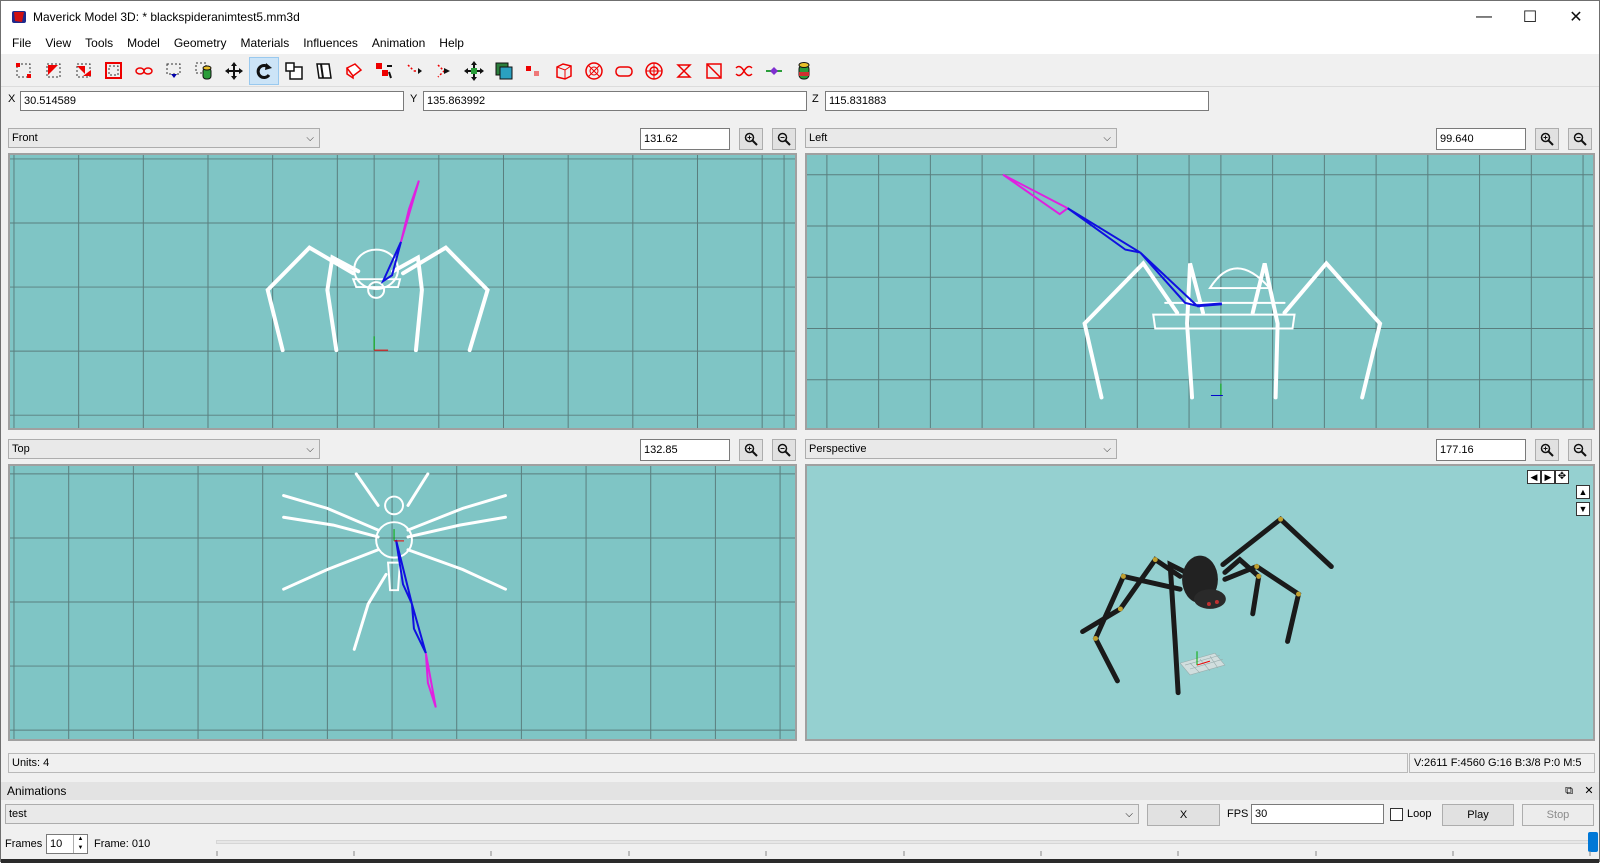  Describe the element at coordinates (572, 814) in the screenshot. I see `animation-select: test ⌵` at that location.